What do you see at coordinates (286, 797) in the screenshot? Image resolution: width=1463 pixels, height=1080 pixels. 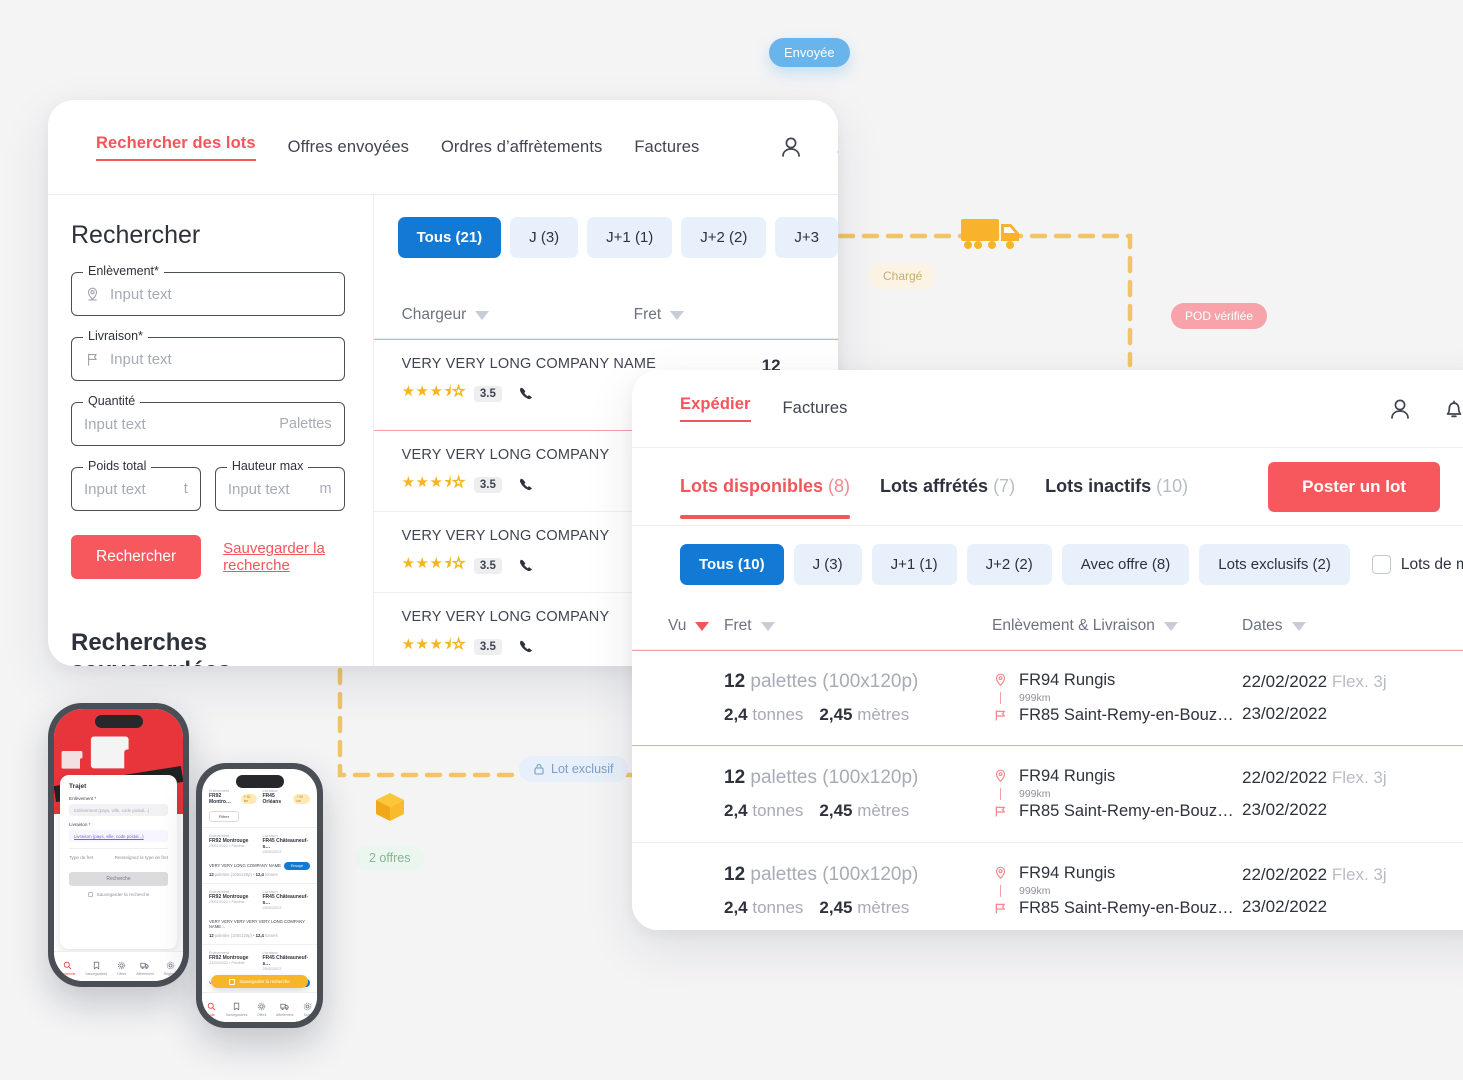 I see `phone2-route-to: Livraison FR45 Orléans + 50 km` at bounding box center [286, 797].